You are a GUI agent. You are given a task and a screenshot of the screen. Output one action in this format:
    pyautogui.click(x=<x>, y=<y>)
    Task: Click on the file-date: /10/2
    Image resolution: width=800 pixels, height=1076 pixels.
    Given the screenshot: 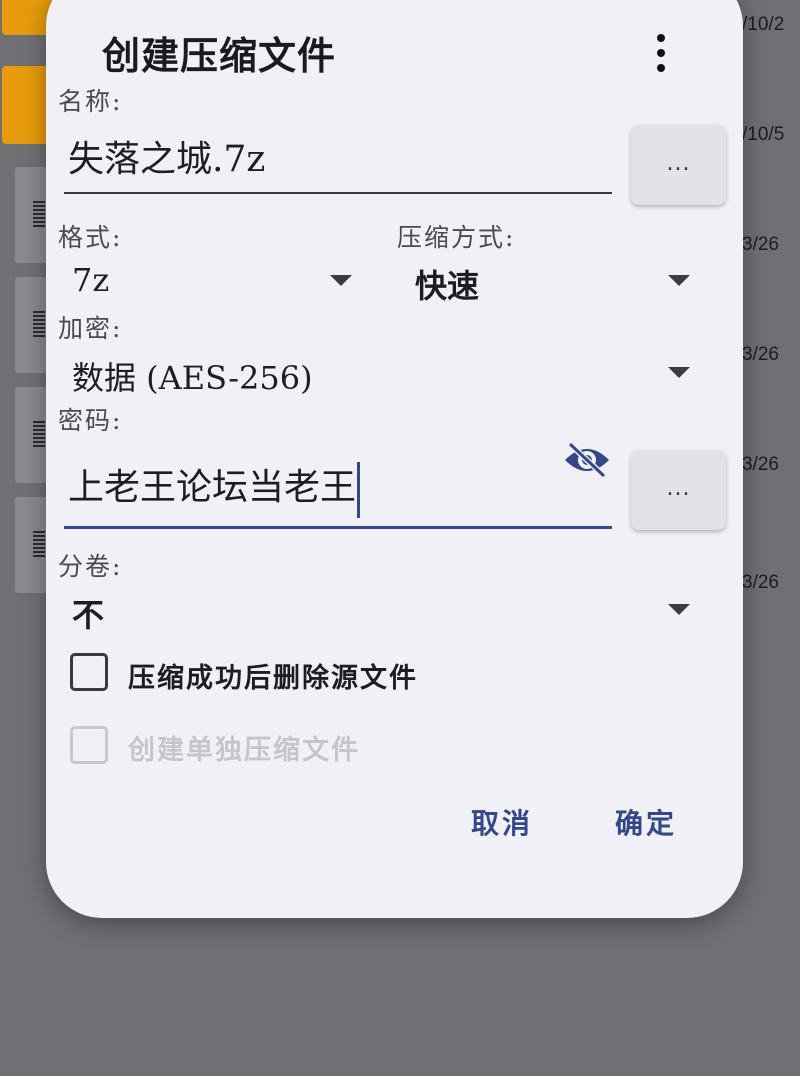 What is the action you would take?
    pyautogui.click(x=763, y=24)
    